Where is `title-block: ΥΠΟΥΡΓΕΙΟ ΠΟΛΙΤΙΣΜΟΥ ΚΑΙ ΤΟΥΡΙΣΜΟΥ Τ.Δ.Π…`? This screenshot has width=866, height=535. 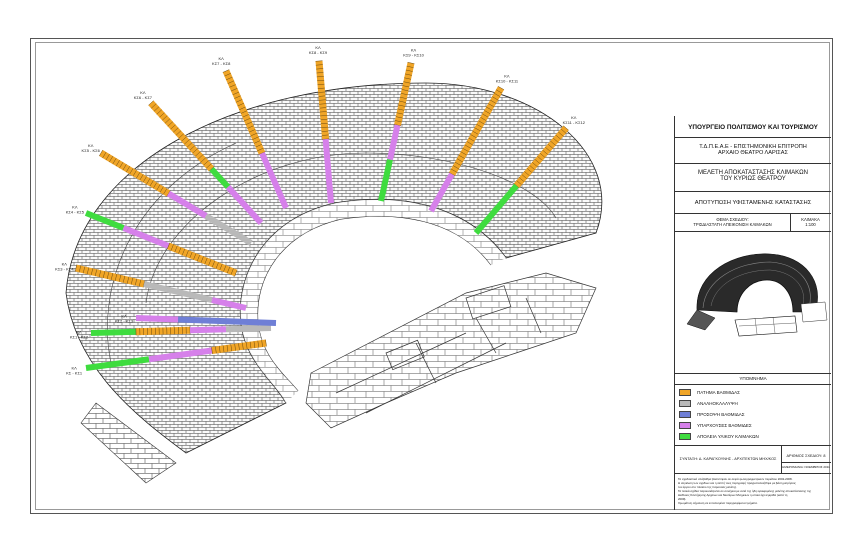 title-block: ΥΠΟΥΡΓΕΙΟ ΠΟΛΙΤΙΣΜΟΥ ΚΑΙ ΤΟΥΡΙΣΜΟΥ Τ.Δ.Π… is located at coordinates (752, 313).